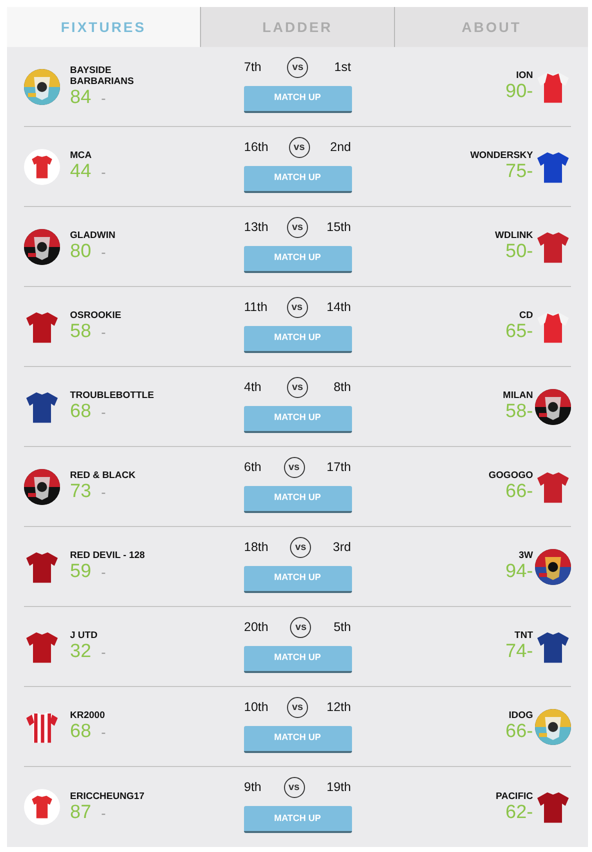  Describe the element at coordinates (338, 467) in the screenshot. I see `rank: 17th` at that location.